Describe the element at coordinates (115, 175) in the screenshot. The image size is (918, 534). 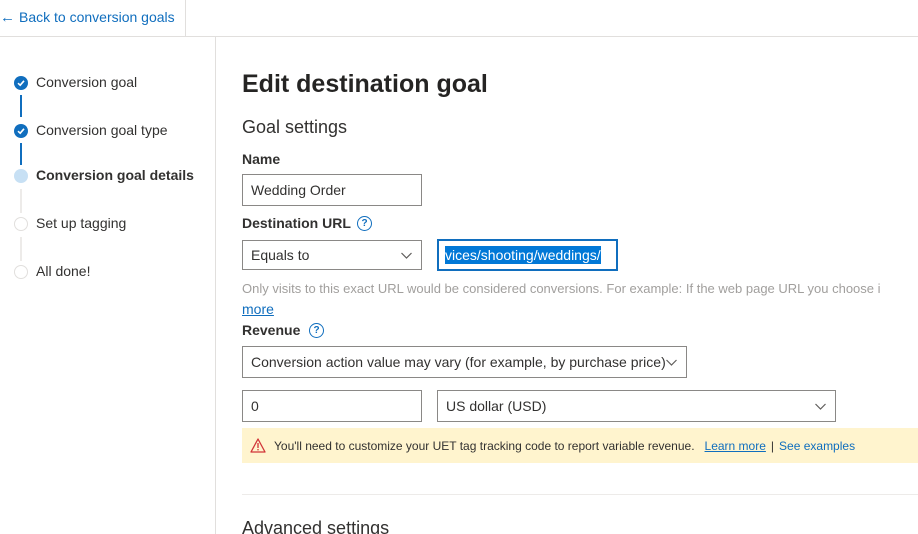
I see `step-label: Conversion goal details` at that location.